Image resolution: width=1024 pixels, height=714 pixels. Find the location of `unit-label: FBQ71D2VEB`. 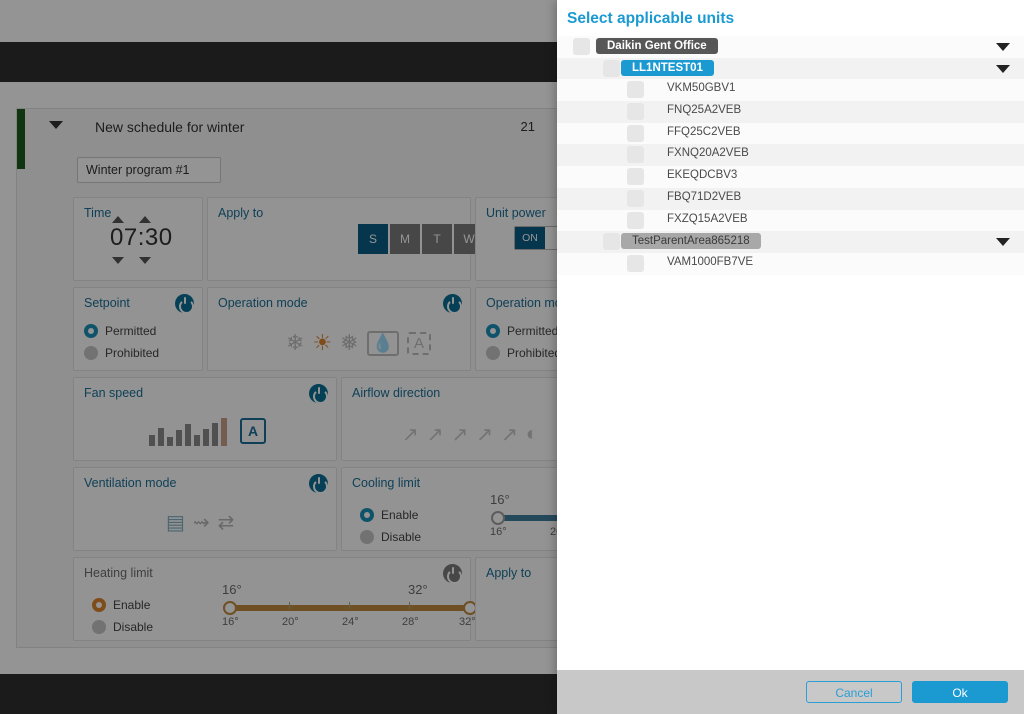

unit-label: FBQ71D2VEB is located at coordinates (704, 197).